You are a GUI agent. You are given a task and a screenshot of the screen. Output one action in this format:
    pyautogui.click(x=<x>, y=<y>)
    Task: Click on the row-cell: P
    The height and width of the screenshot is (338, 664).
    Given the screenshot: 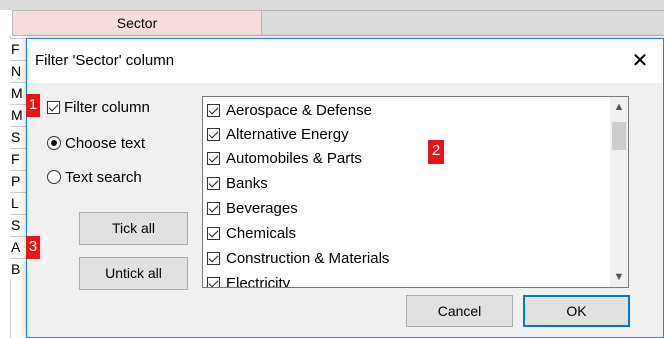 What is the action you would take?
    pyautogui.click(x=18, y=181)
    